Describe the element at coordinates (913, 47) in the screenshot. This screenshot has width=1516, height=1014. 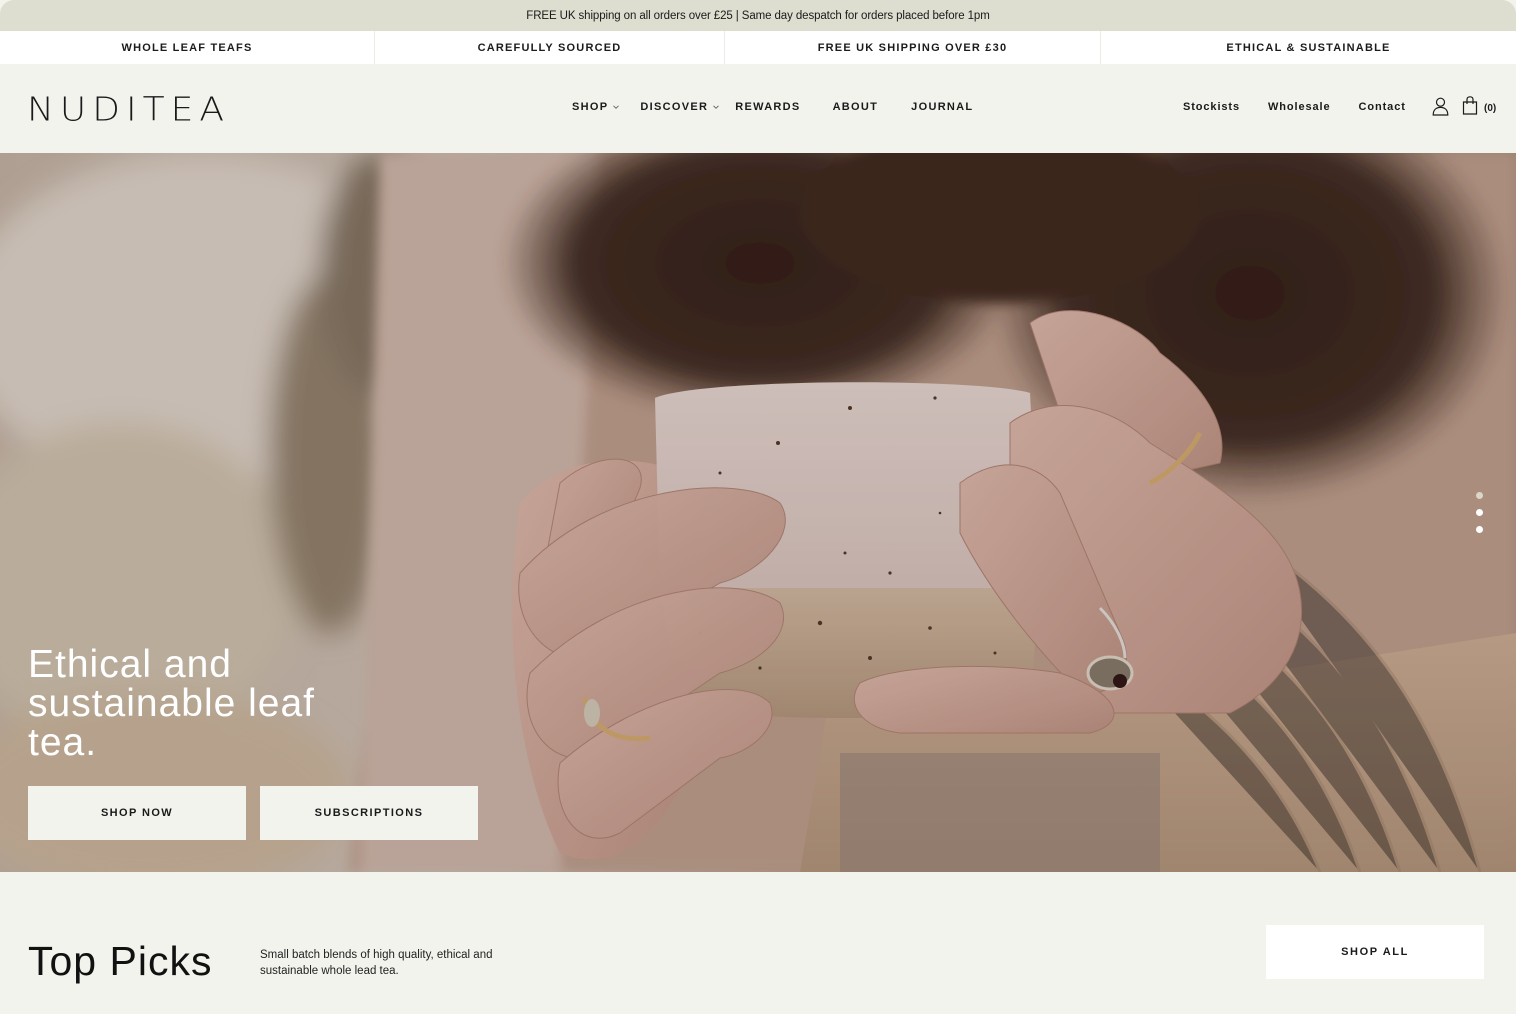
I see `usp-item: FREE UK SHIPPING OVER £30` at that location.